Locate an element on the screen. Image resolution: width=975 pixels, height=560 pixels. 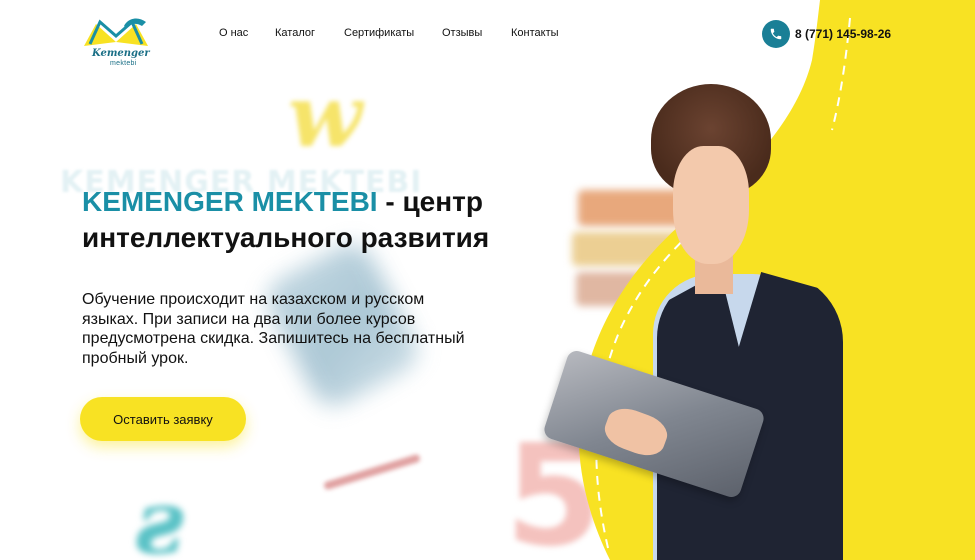
submit-request-button: Оставить заявку is located at coordinates (163, 419).